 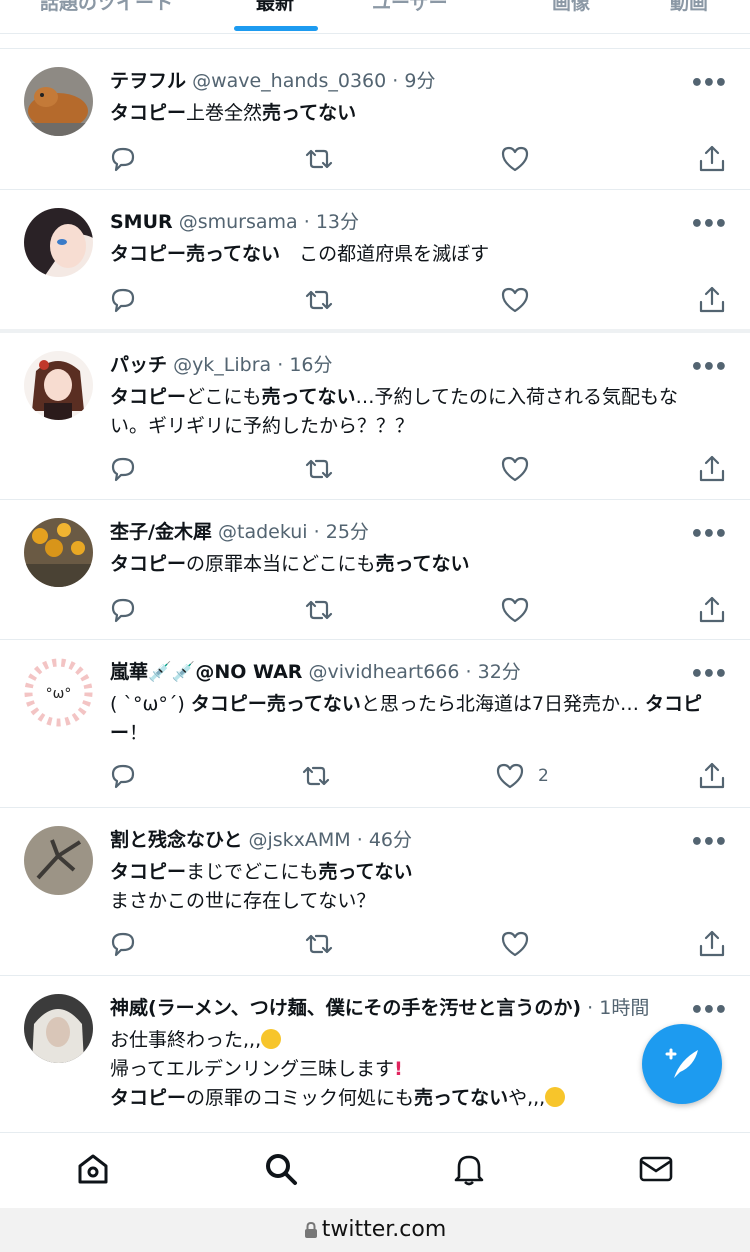 I want to click on highlighted-keyword: 売ってない, so click(x=461, y=1098).